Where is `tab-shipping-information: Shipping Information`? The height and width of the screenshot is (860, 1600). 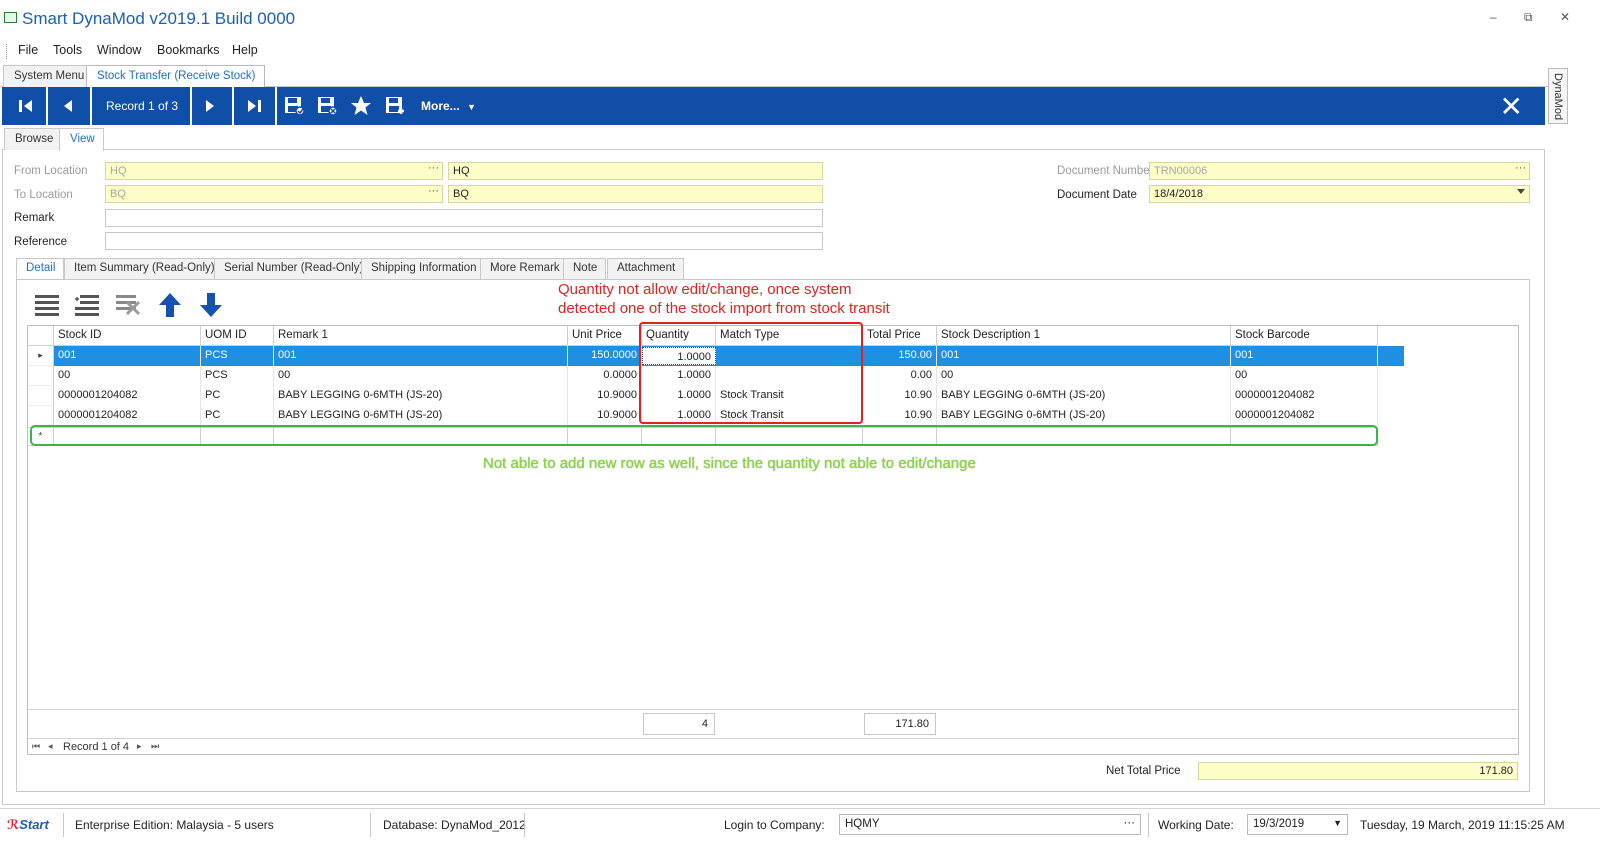 tab-shipping-information: Shipping Information is located at coordinates (423, 268).